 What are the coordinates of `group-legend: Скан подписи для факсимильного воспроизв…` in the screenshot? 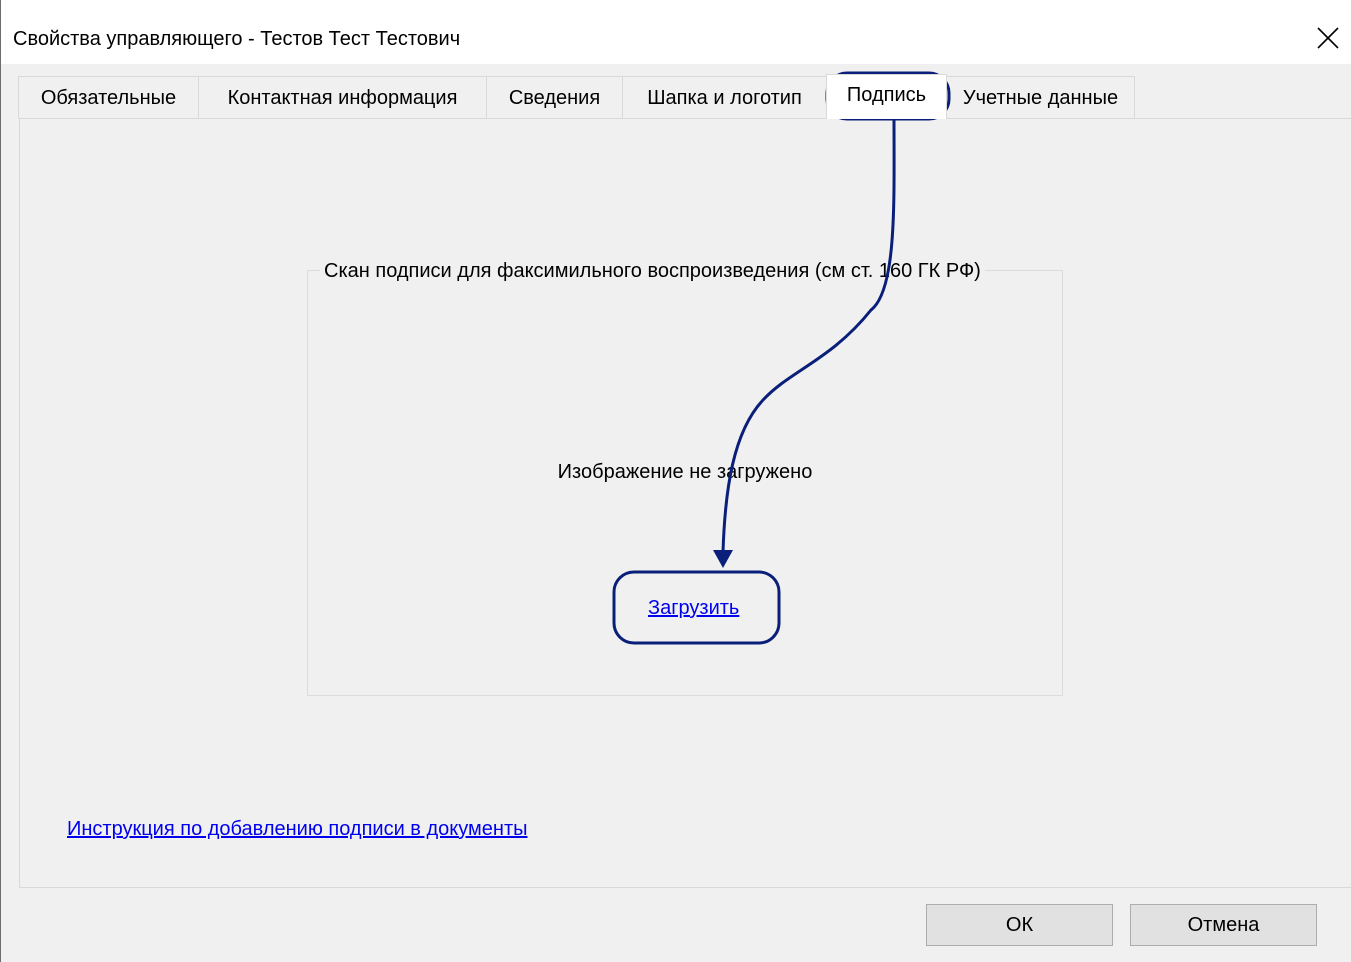 It's located at (652, 271).